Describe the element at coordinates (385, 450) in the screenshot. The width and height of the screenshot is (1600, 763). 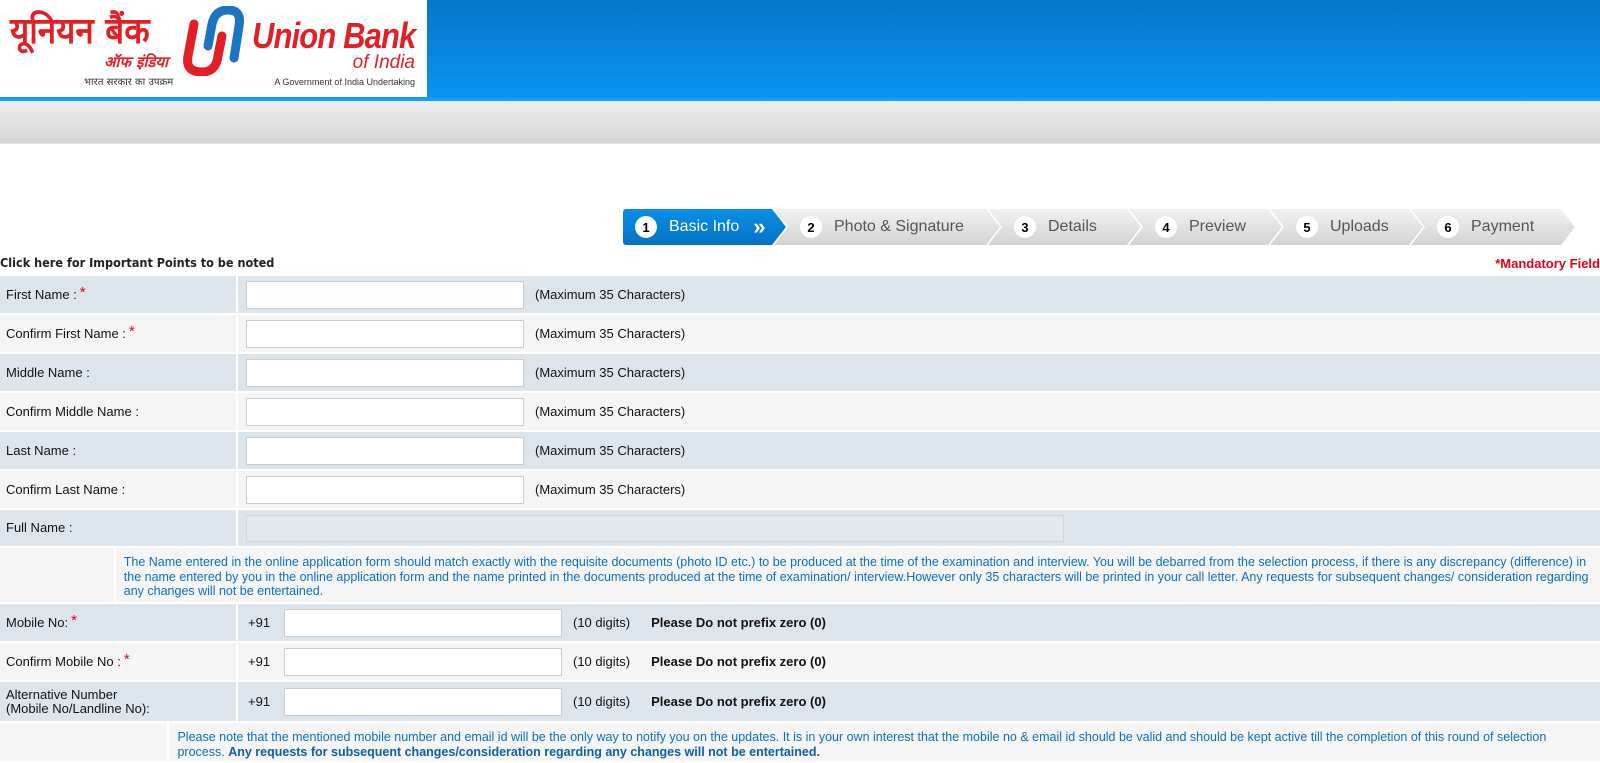
I see `last-name-input` at that location.